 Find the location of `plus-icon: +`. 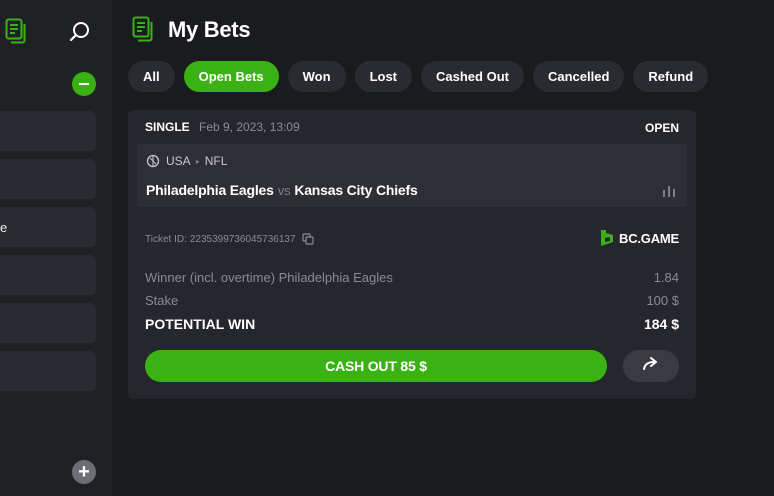

plus-icon: + is located at coordinates (84, 472).